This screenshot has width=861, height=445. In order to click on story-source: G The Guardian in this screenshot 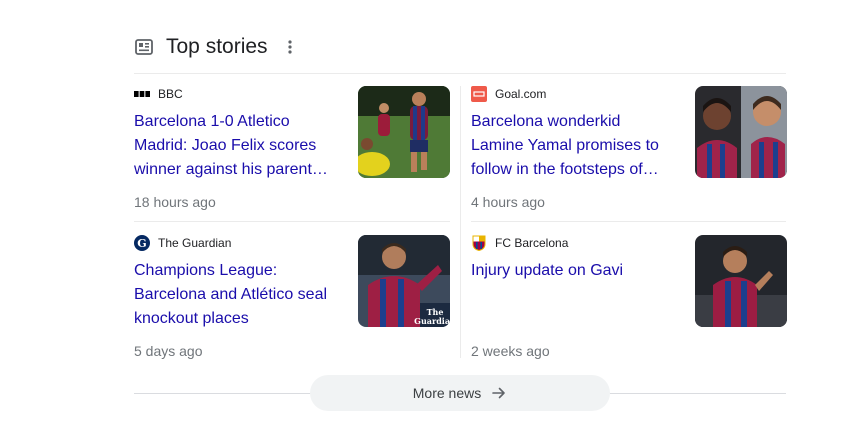, I will do `click(182, 243)`.